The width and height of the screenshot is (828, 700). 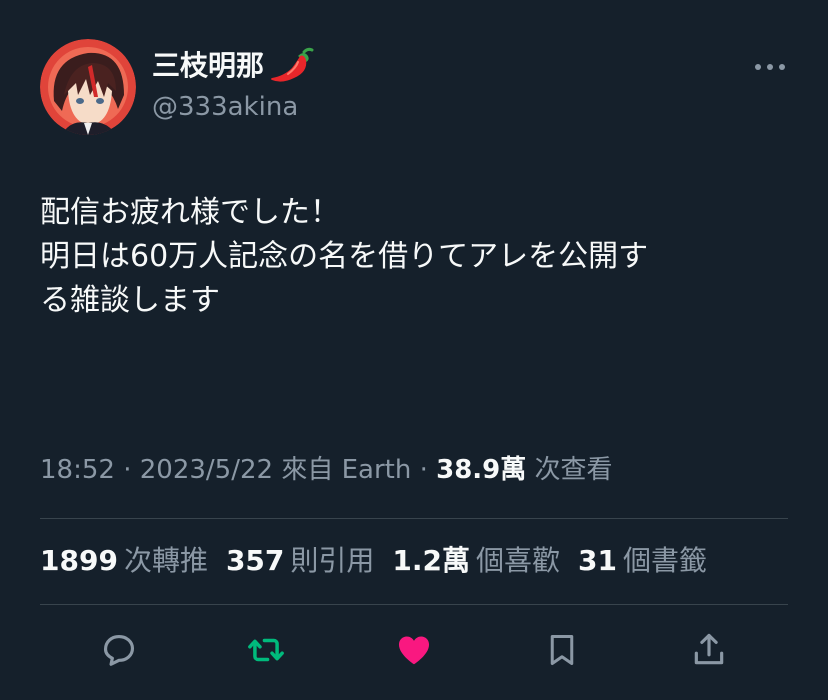 I want to click on like-icon, so click(x=414, y=650).